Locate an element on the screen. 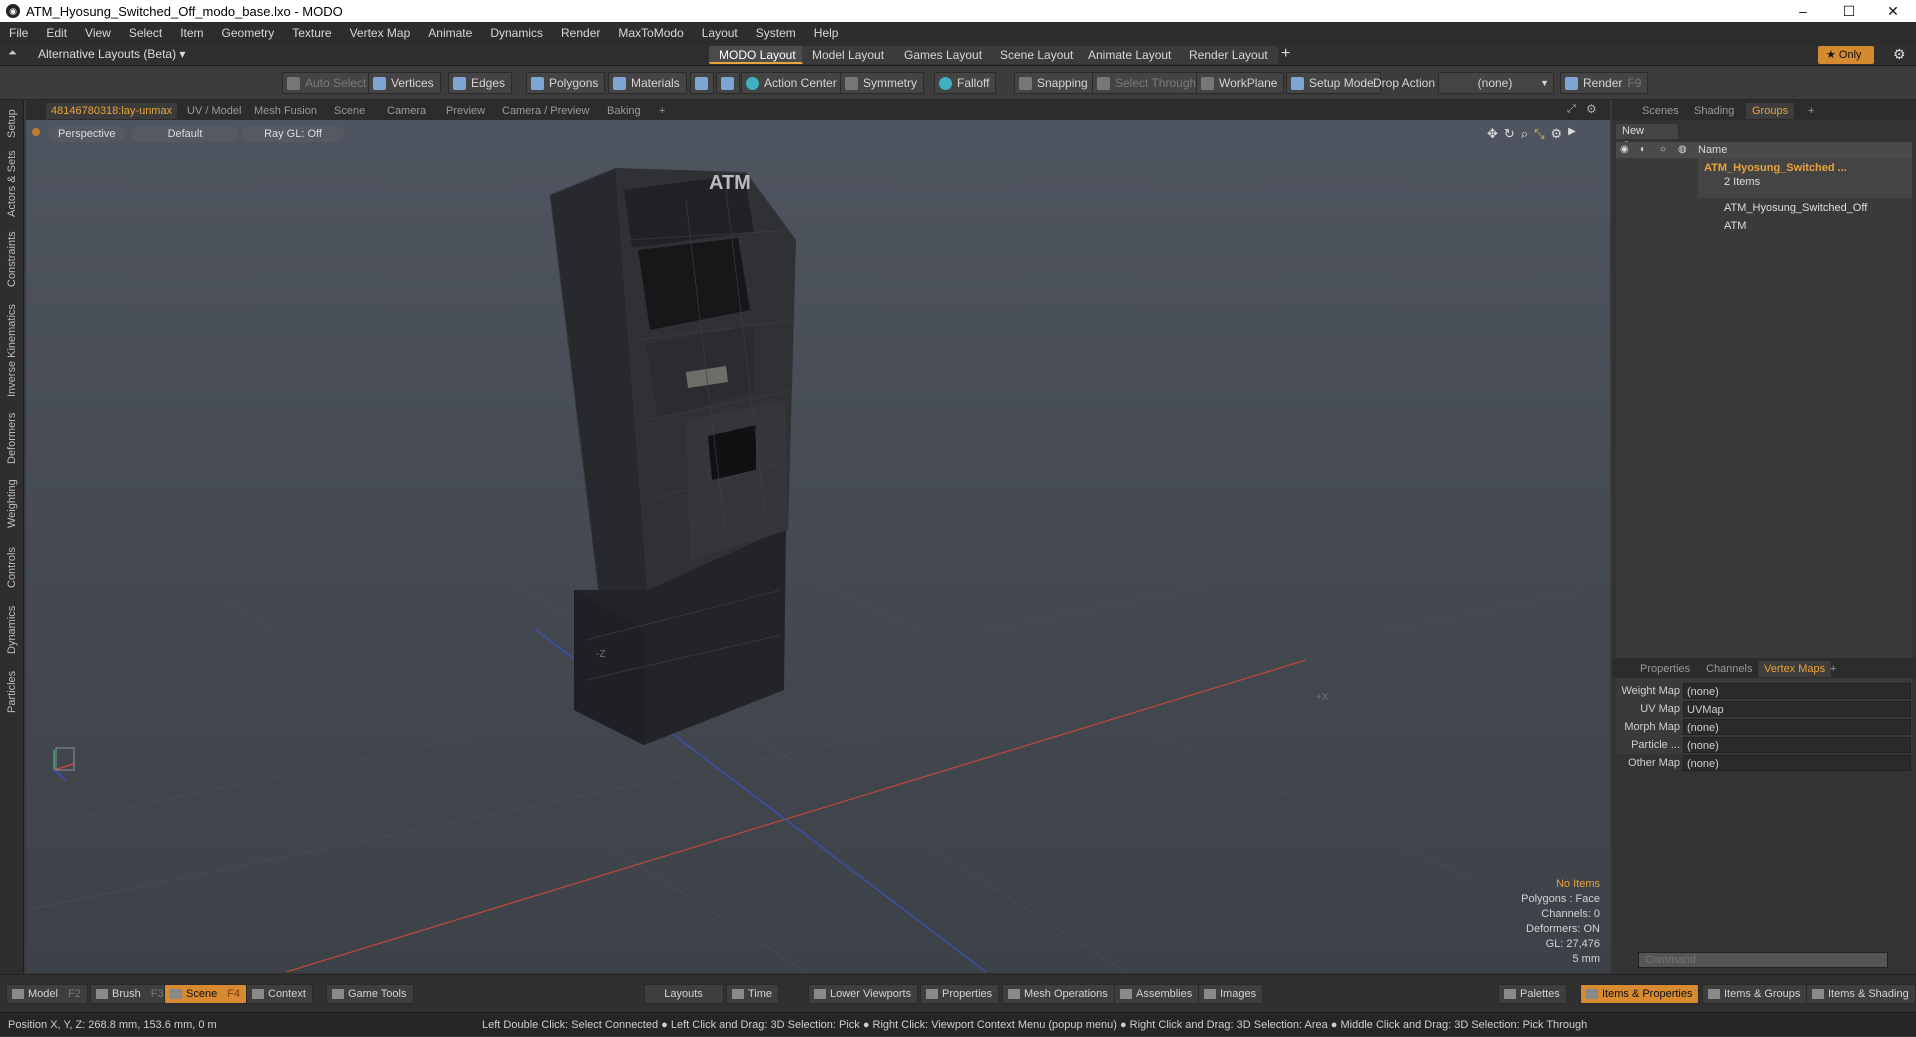  items-groups-button: Items & Groups is located at coordinates (1755, 994).